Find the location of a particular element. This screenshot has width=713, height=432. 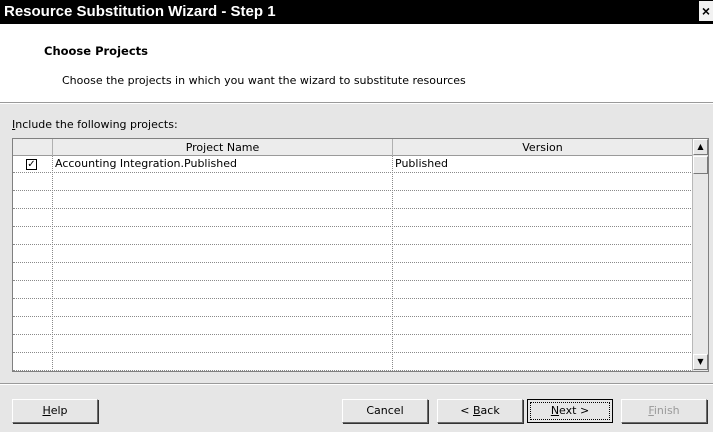

include-project-checkbox: ✓ is located at coordinates (31, 164).